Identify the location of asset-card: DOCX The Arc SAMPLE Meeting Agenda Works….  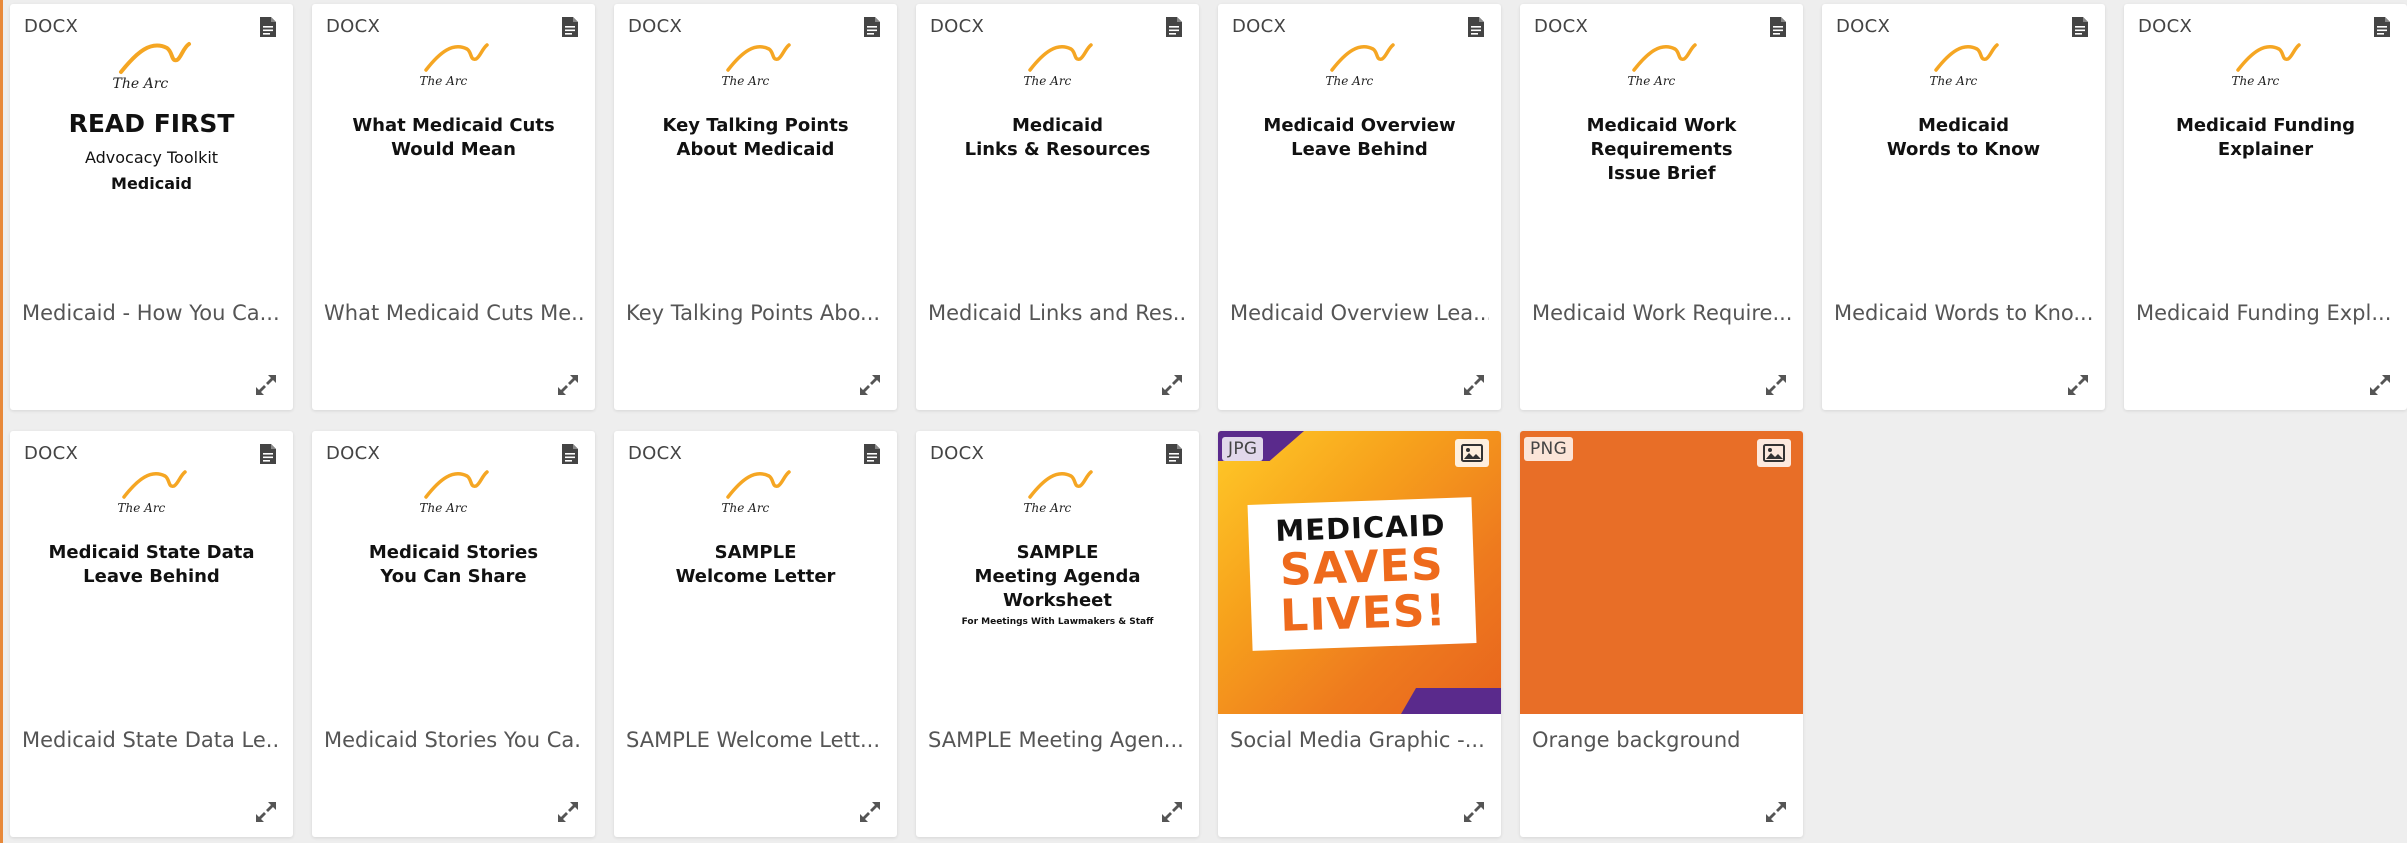
(1057, 634).